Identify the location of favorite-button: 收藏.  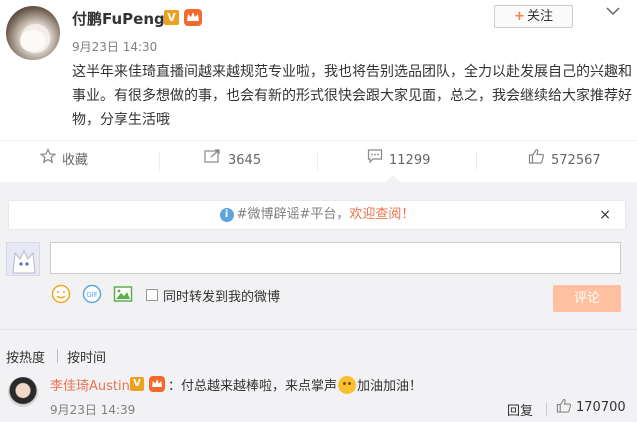
(114, 161).